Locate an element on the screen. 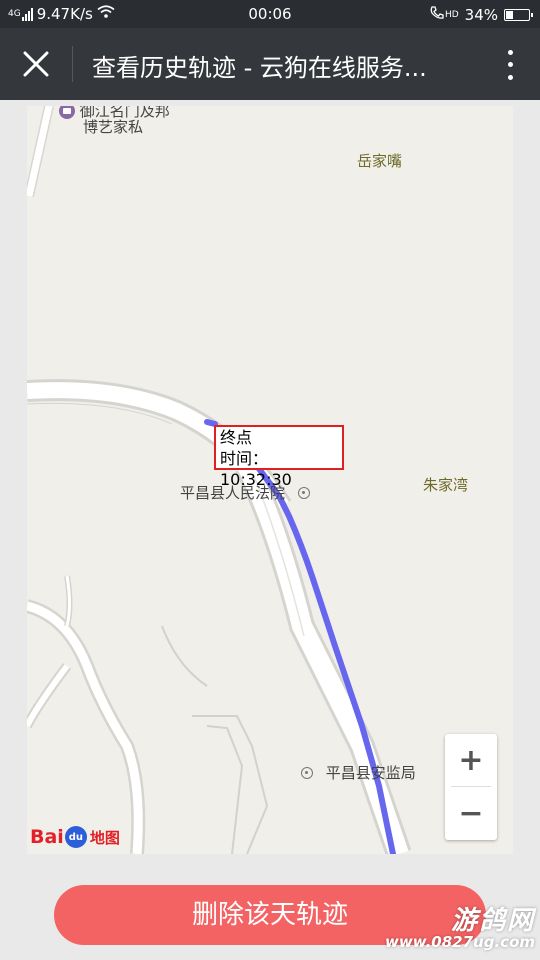  baidu-map-logo: Bai du 地图 is located at coordinates (75, 837).